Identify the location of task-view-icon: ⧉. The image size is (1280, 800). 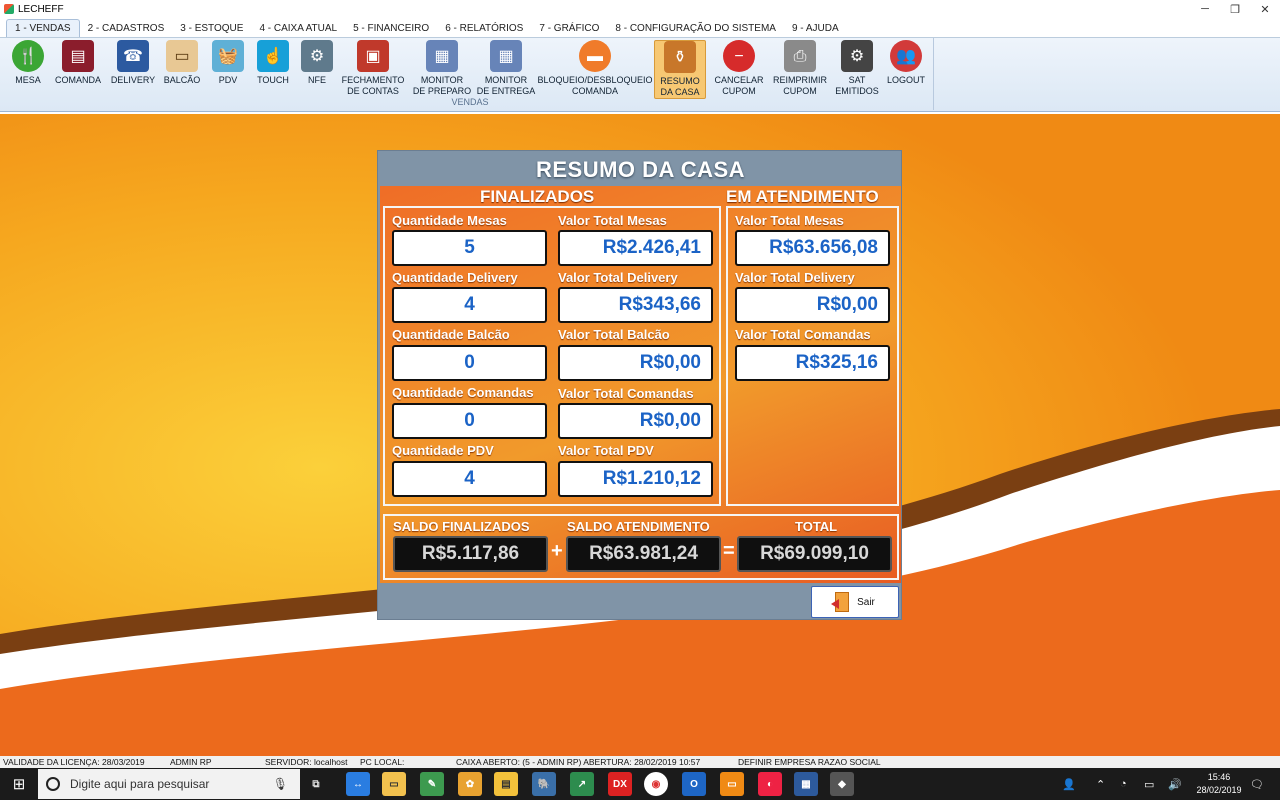
(316, 784).